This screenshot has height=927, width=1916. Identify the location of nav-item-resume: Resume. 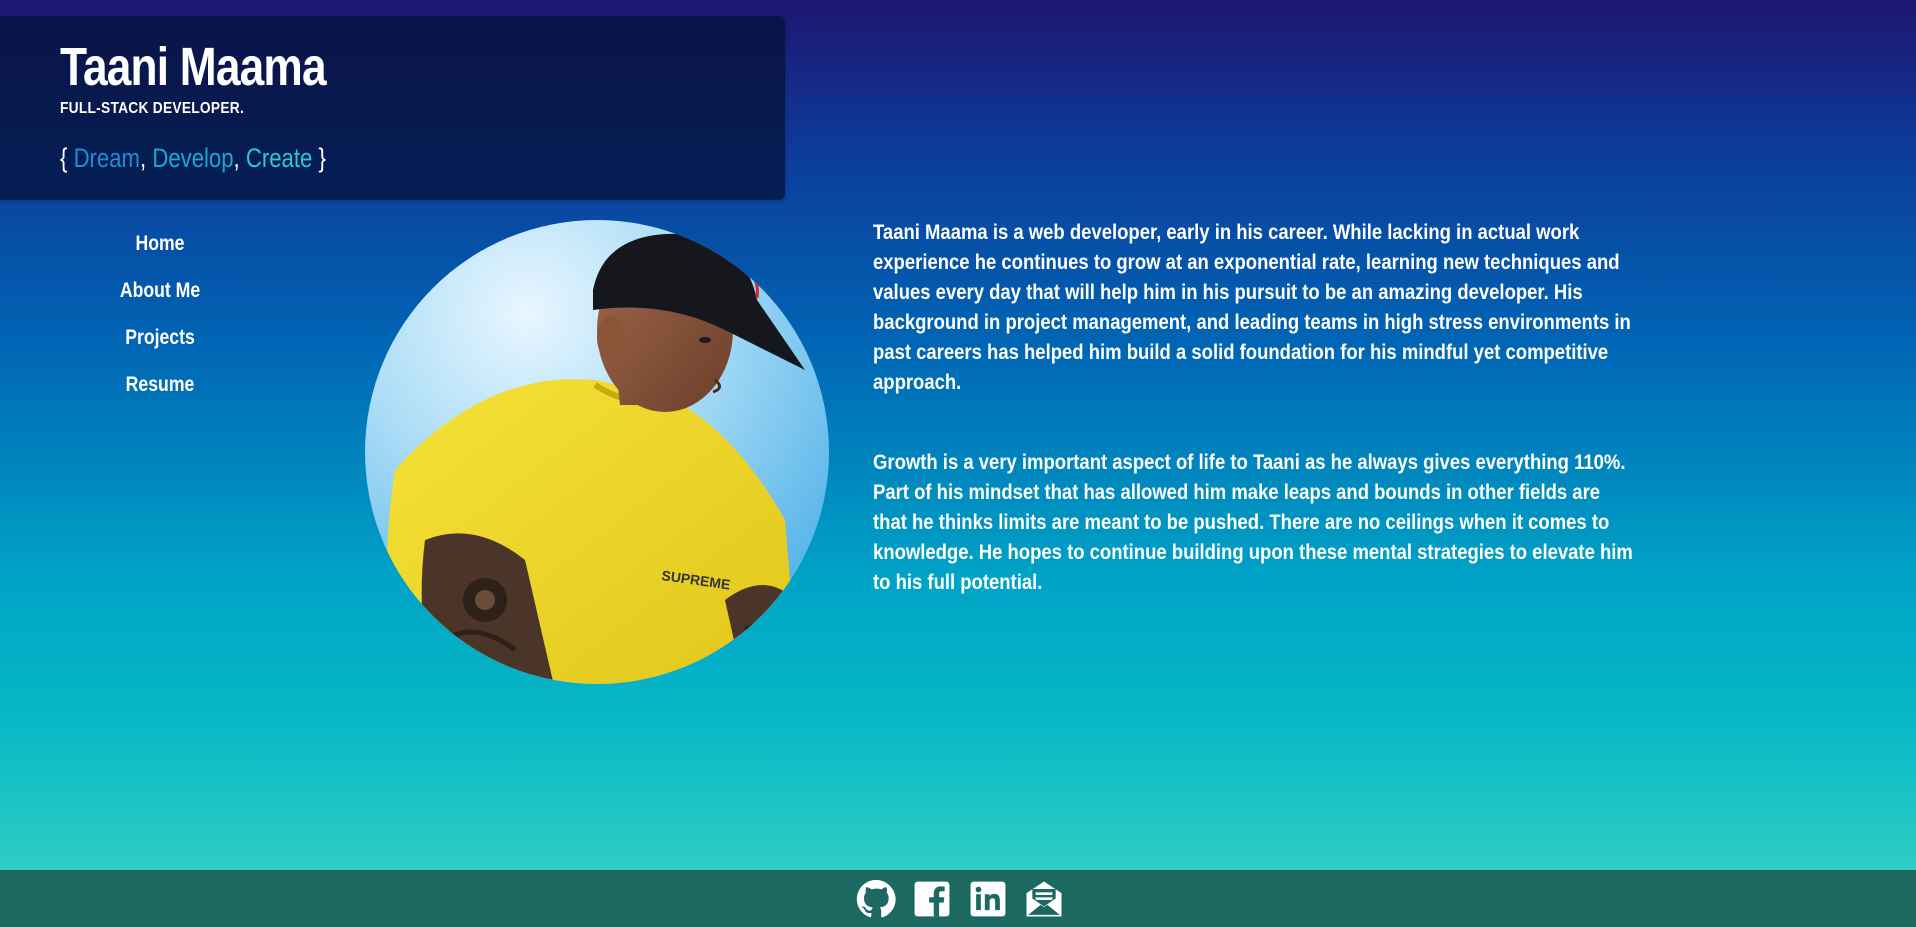
(160, 384).